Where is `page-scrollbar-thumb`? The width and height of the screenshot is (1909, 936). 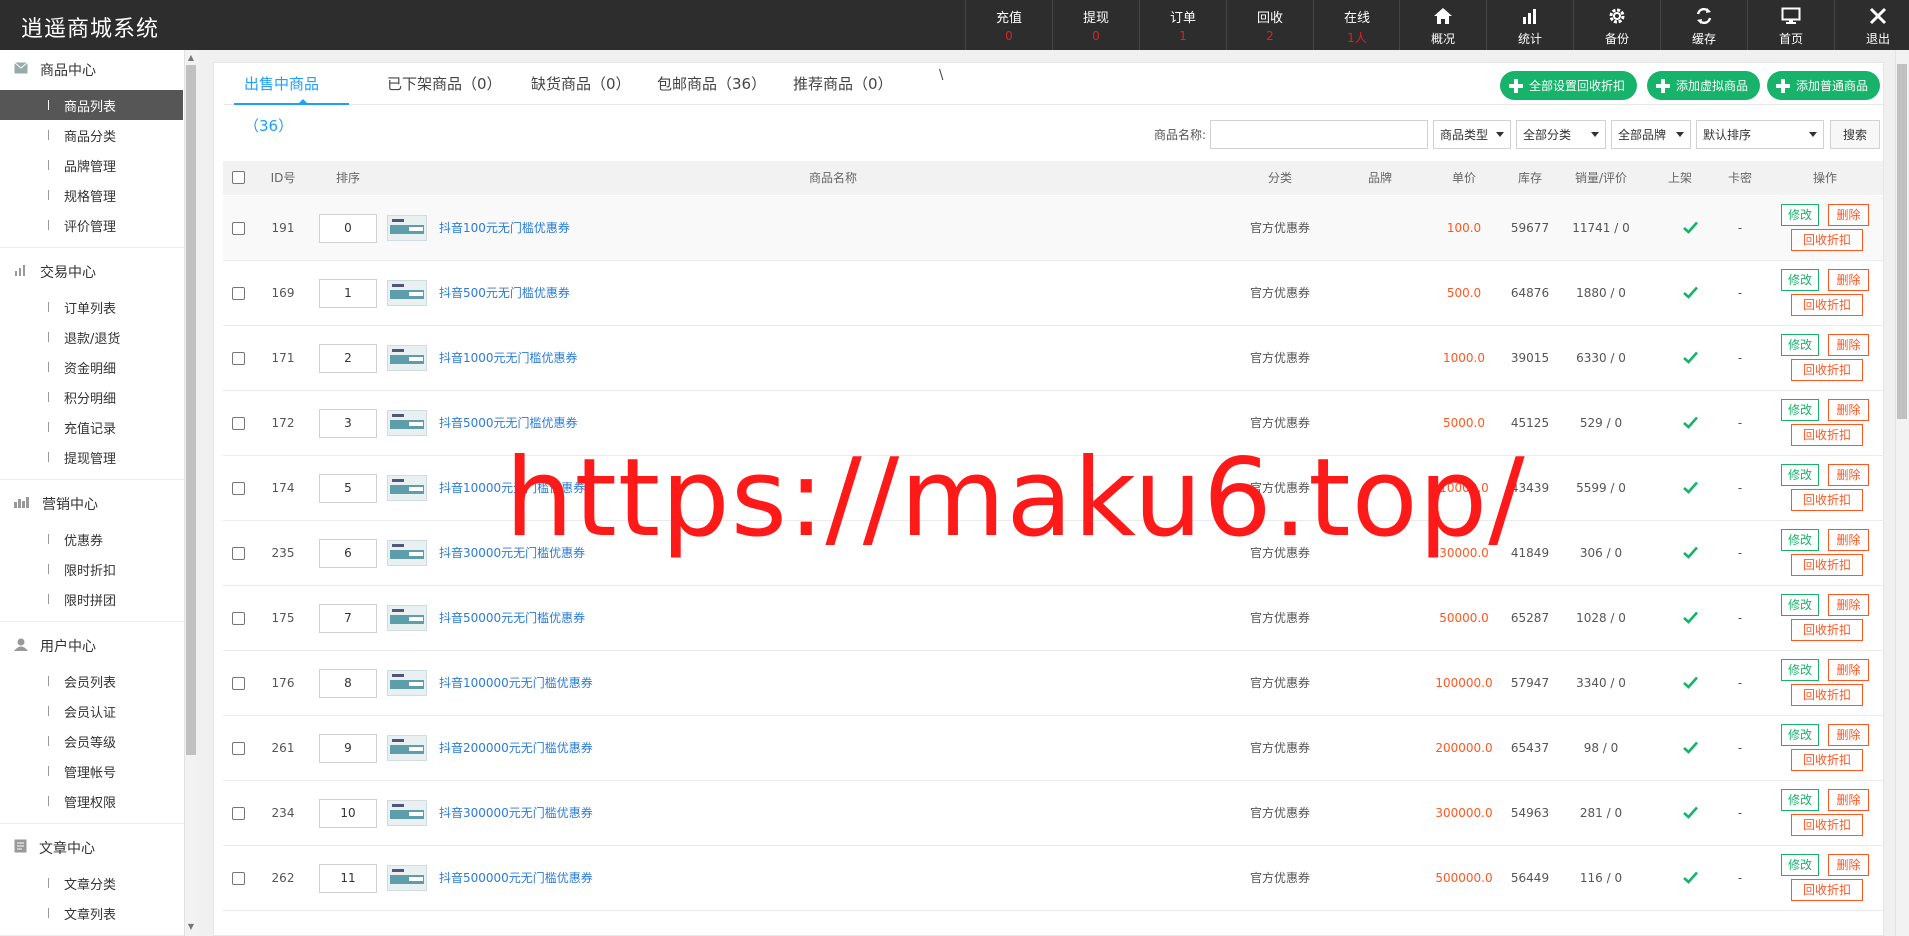
page-scrollbar-thumb is located at coordinates (1902, 241).